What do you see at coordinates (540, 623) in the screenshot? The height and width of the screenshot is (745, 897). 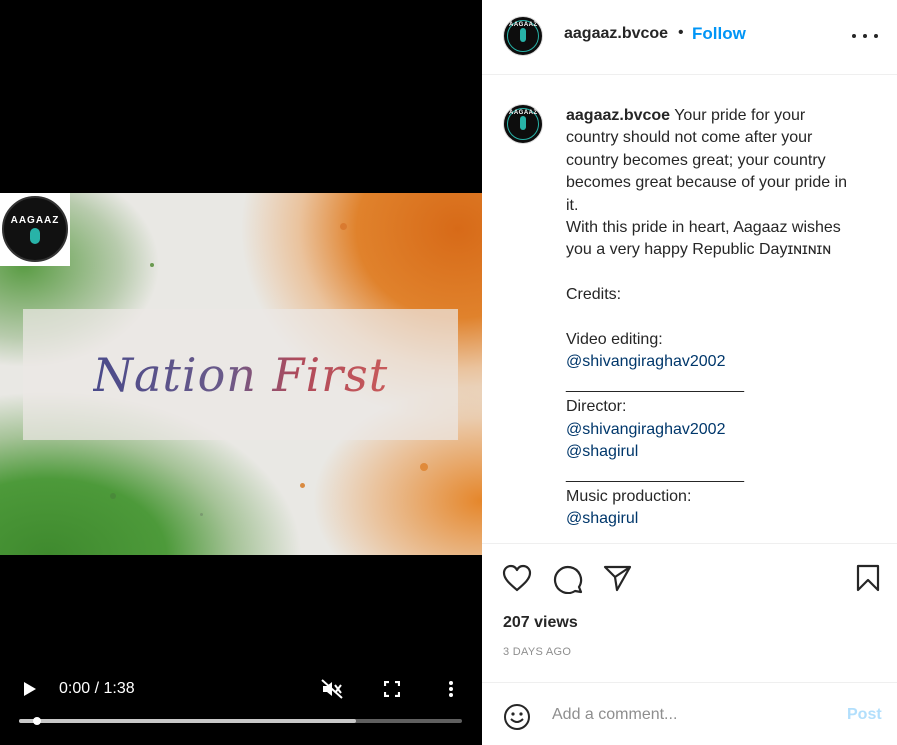 I see `view-count: 207 views` at bounding box center [540, 623].